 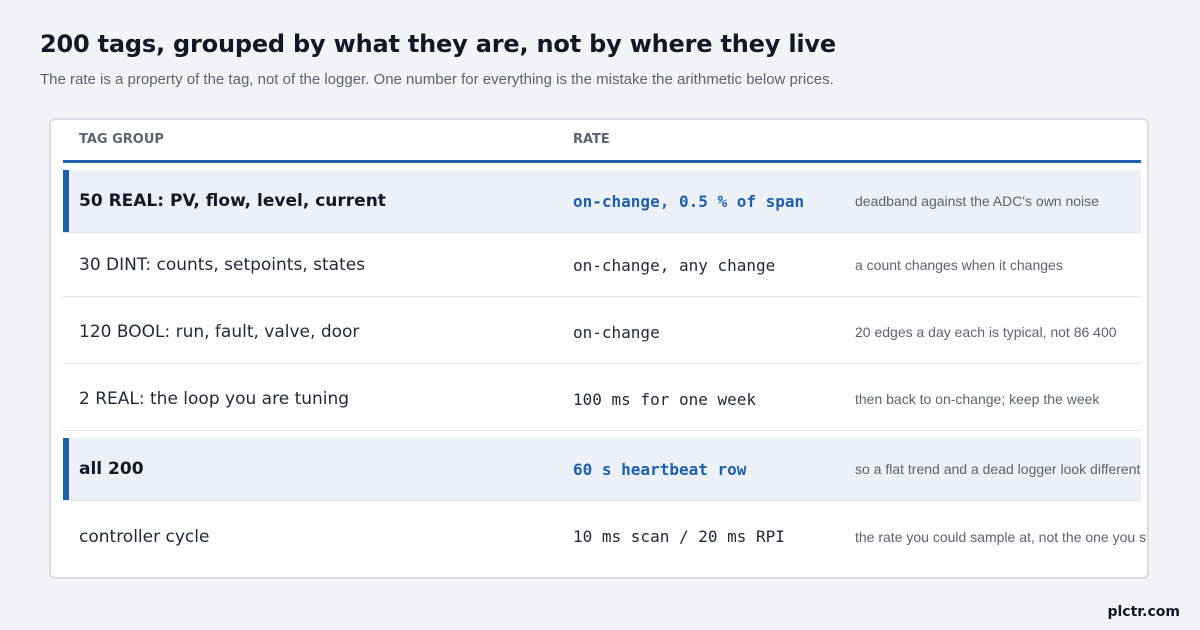 I want to click on cell-tag-group: all 200, so click(x=111, y=469).